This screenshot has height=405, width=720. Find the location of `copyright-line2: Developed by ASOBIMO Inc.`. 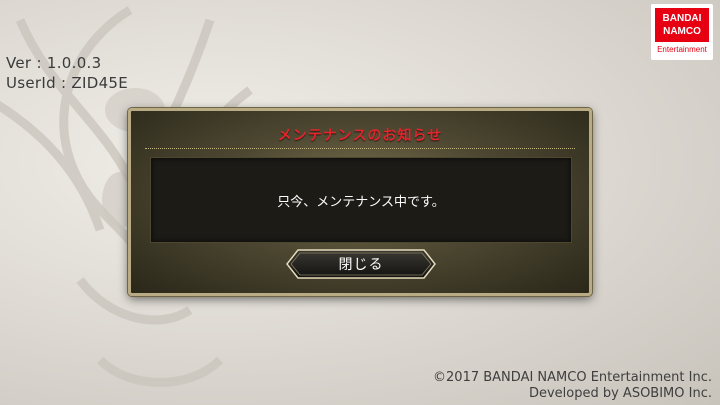

copyright-line2: Developed by ASOBIMO Inc. is located at coordinates (620, 393).